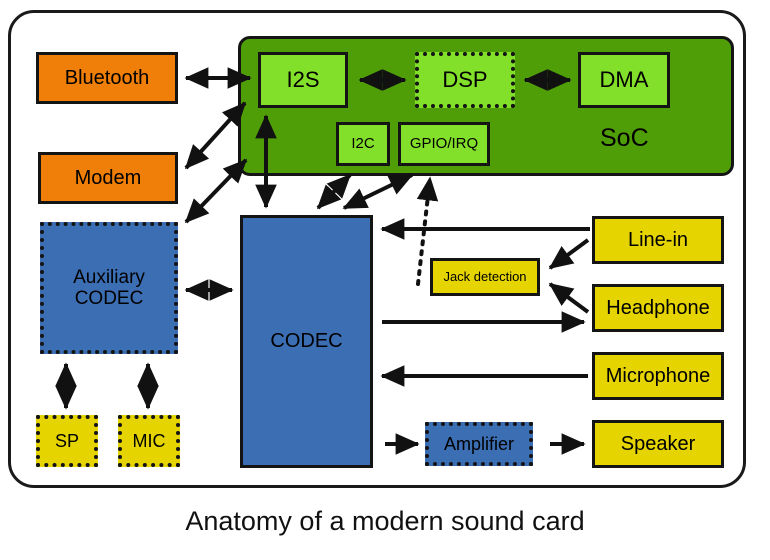 The width and height of the screenshot is (770, 560). Describe the element at coordinates (385, 521) in the screenshot. I see `figure-caption: Anatomy of a modern sound card` at that location.